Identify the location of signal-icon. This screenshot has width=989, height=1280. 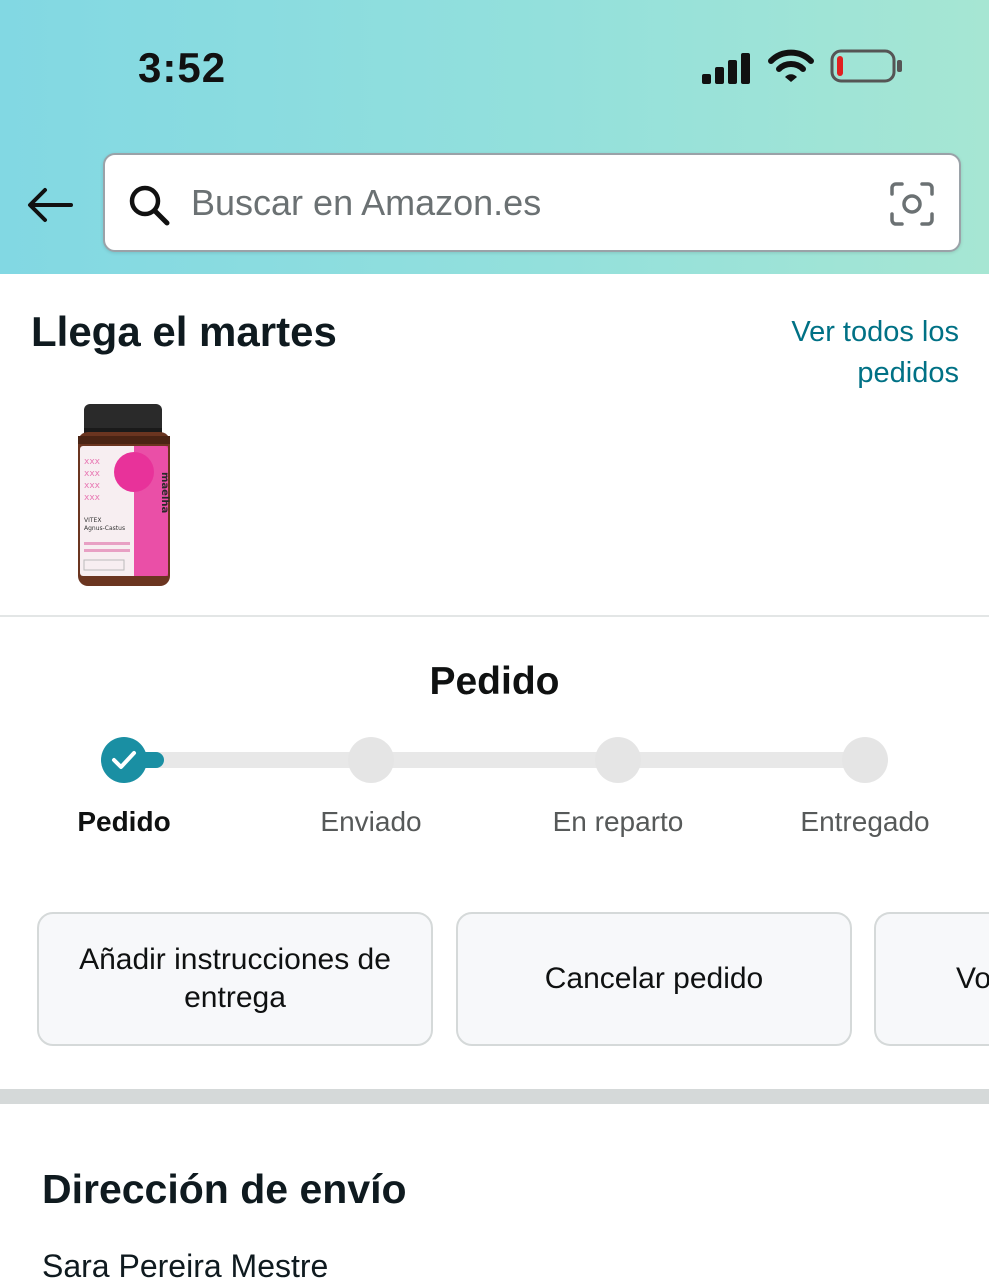
(726, 68).